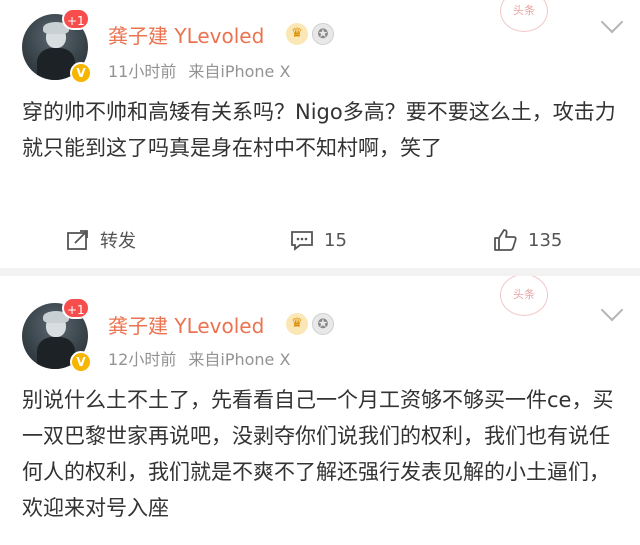 This screenshot has height=545, width=640. I want to click on post-meta: 11小时前 来自iPhone X, so click(205, 70).